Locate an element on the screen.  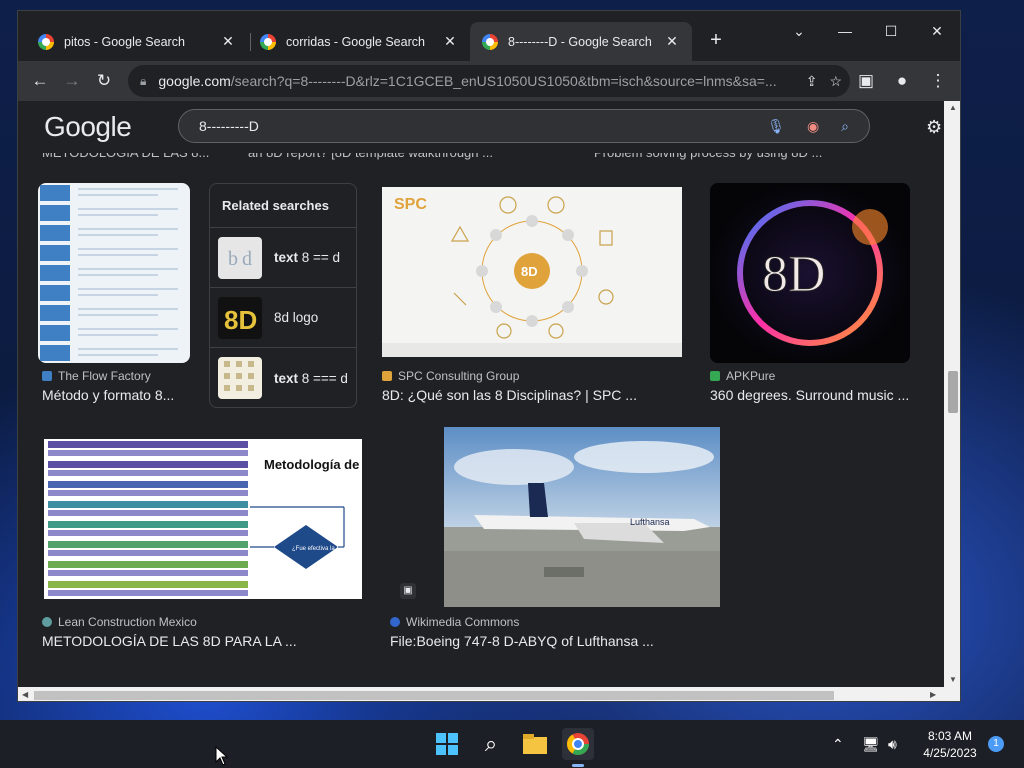
reload-icon: ↻ is located at coordinates (104, 81).